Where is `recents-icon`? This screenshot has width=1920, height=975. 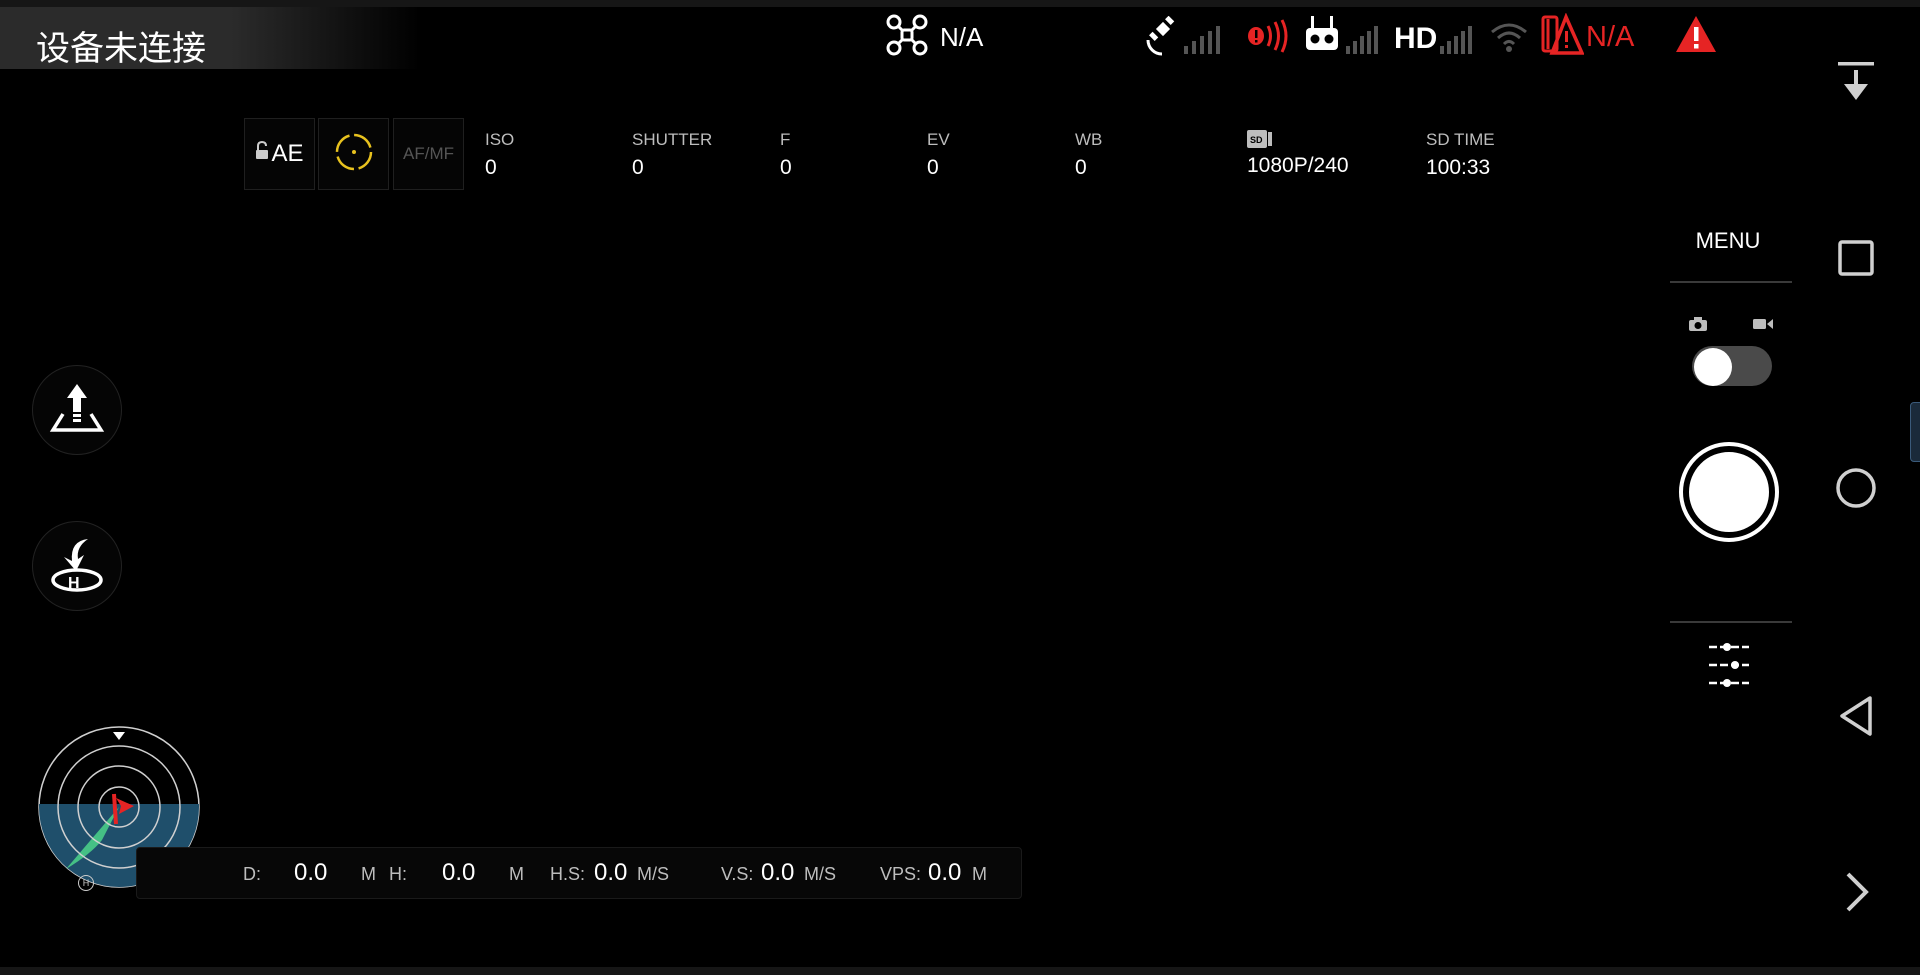 recents-icon is located at coordinates (1856, 258).